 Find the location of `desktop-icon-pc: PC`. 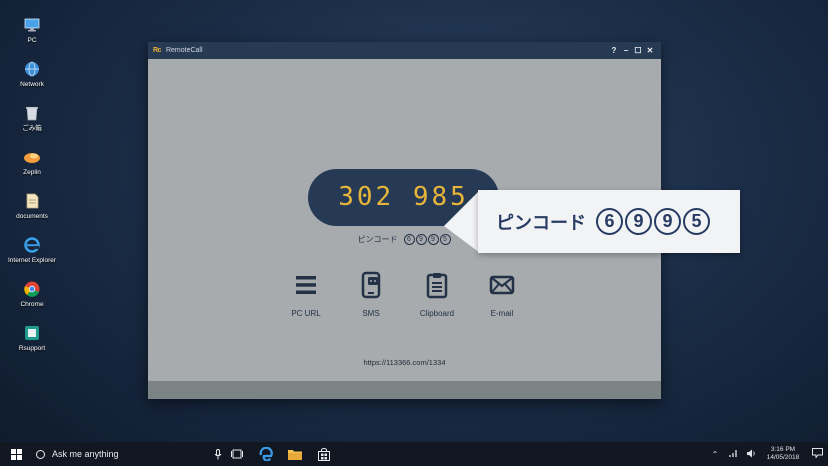

desktop-icon-pc: PC is located at coordinates (32, 30).